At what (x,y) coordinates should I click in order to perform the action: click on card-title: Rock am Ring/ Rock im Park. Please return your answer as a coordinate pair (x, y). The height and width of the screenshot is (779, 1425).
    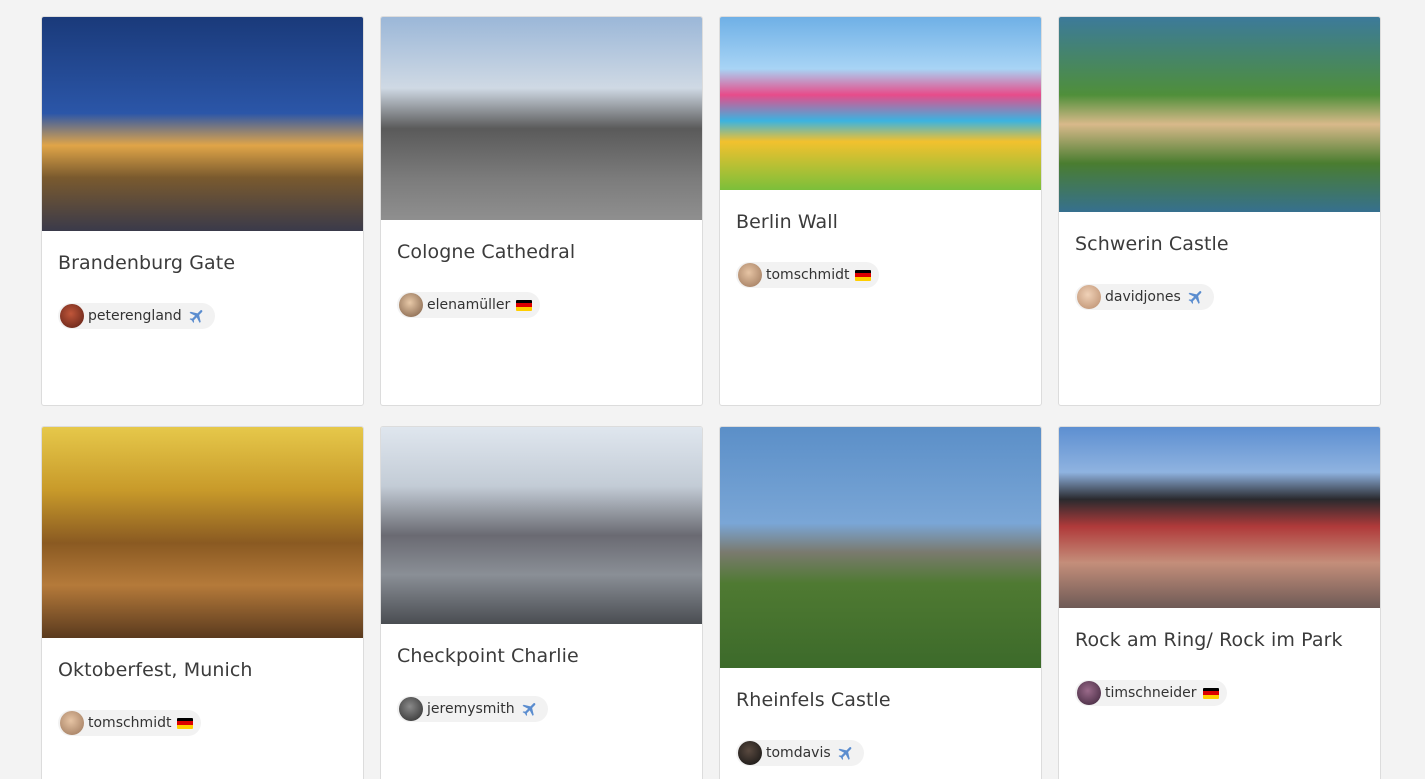
    Looking at the image, I should click on (1219, 640).